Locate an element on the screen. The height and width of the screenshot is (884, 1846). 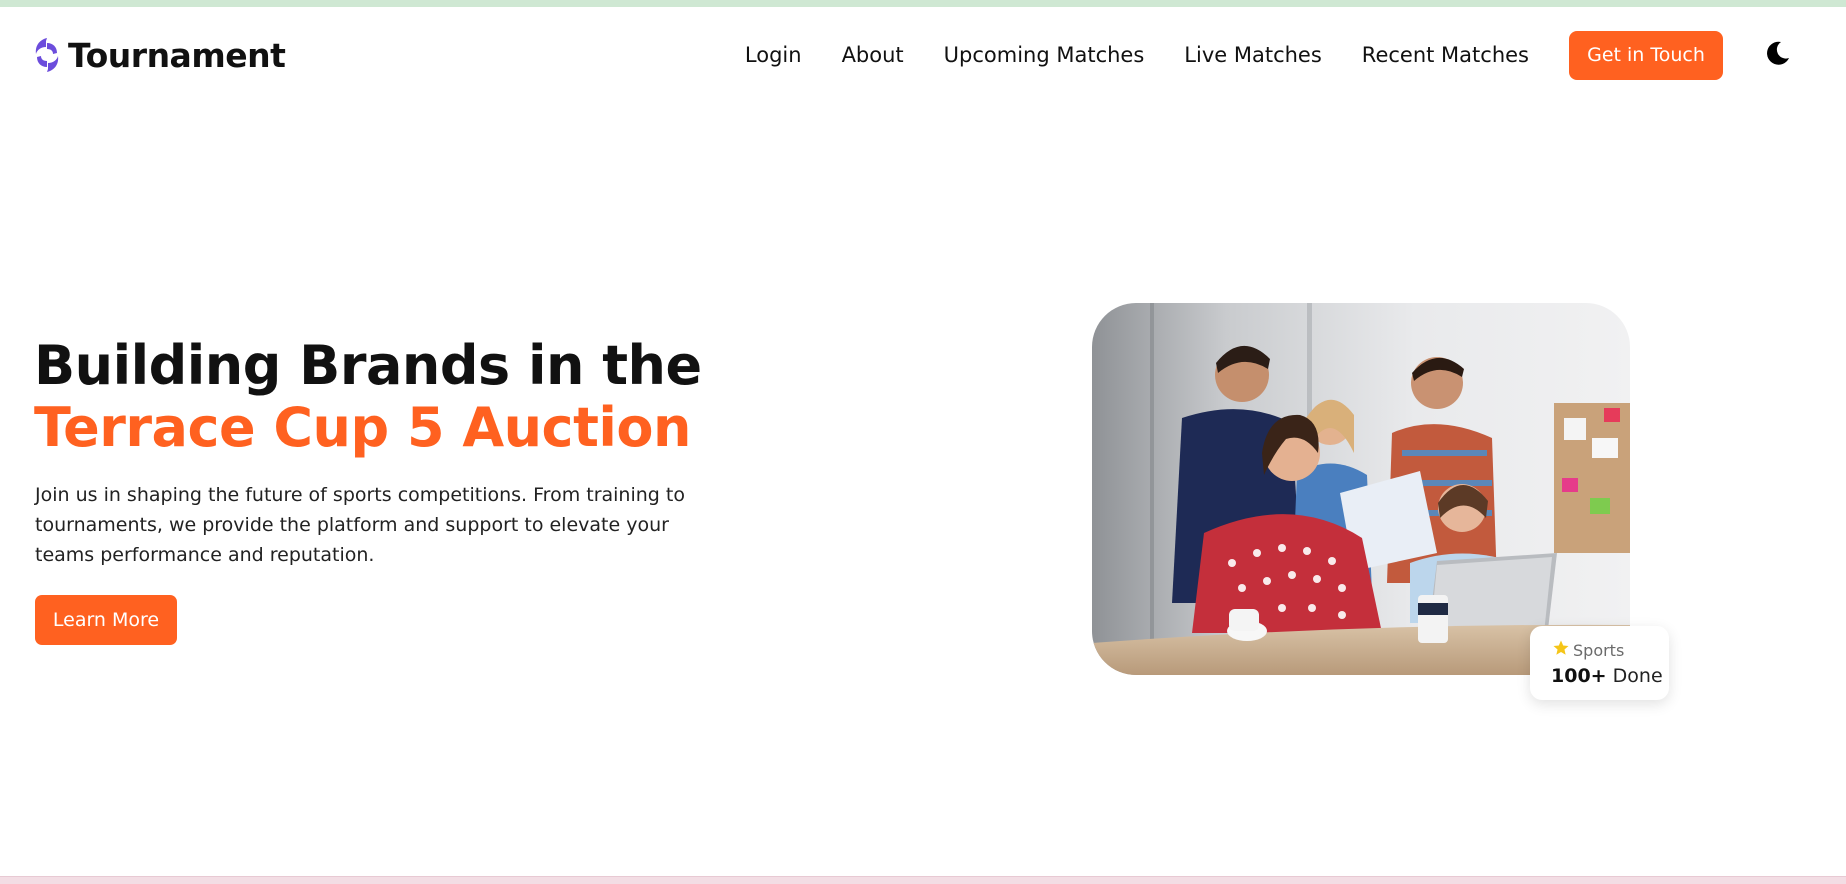
nav-recent-matches-link: Recent Matches is located at coordinates (1445, 55).